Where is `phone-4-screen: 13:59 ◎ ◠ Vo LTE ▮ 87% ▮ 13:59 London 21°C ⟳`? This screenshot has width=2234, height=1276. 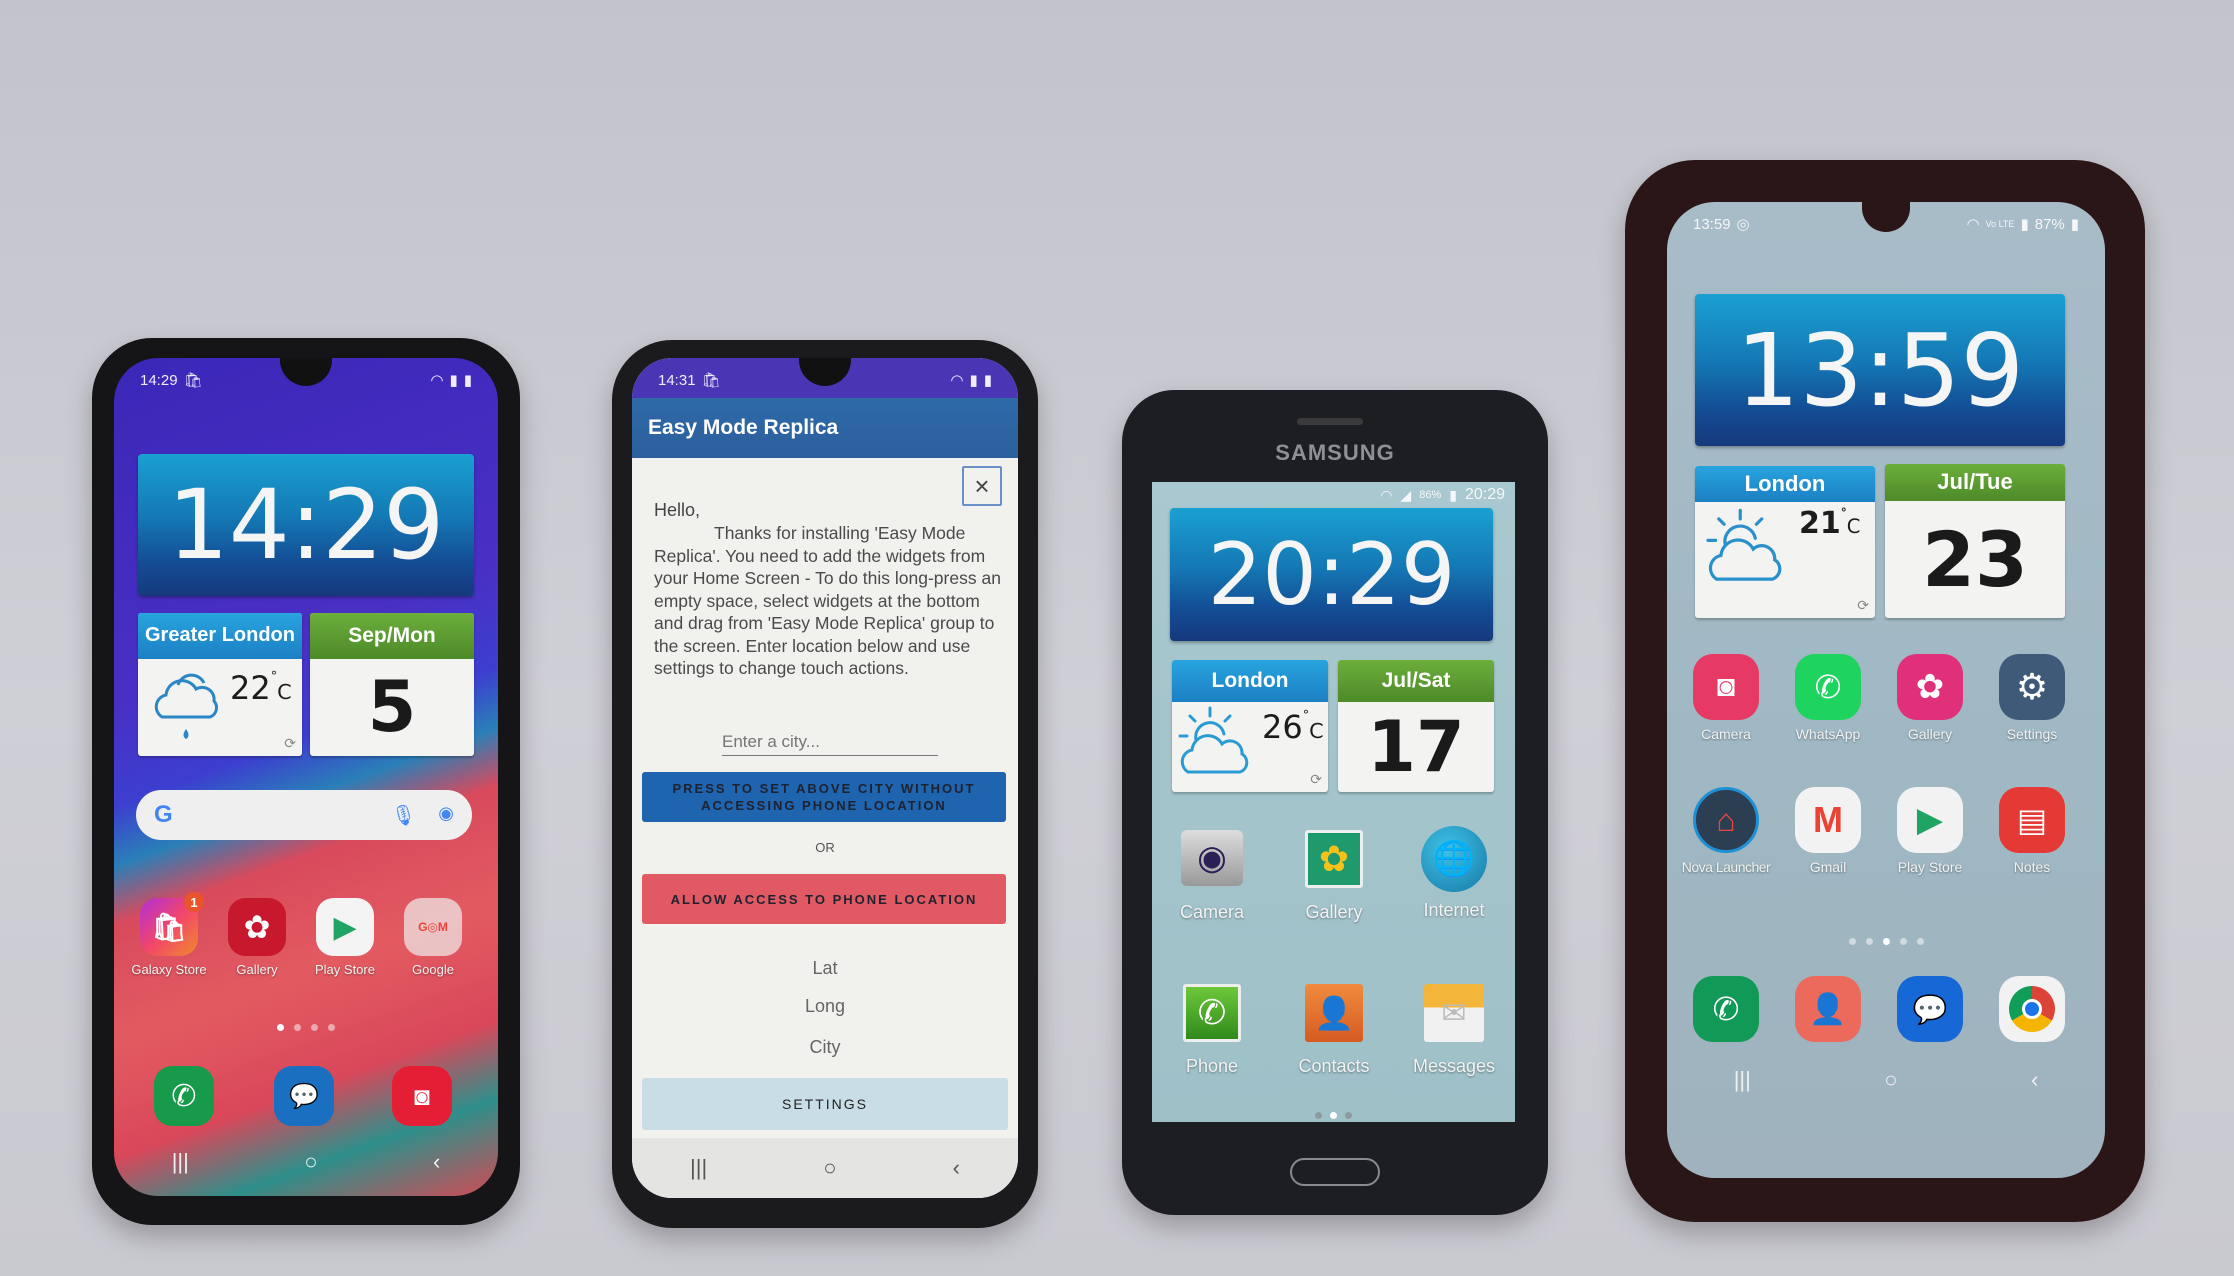
phone-4-screen: 13:59 ◎ ◠ Vo LTE ▮ 87% ▮ 13:59 London 21°C ⟳ is located at coordinates (1886, 690).